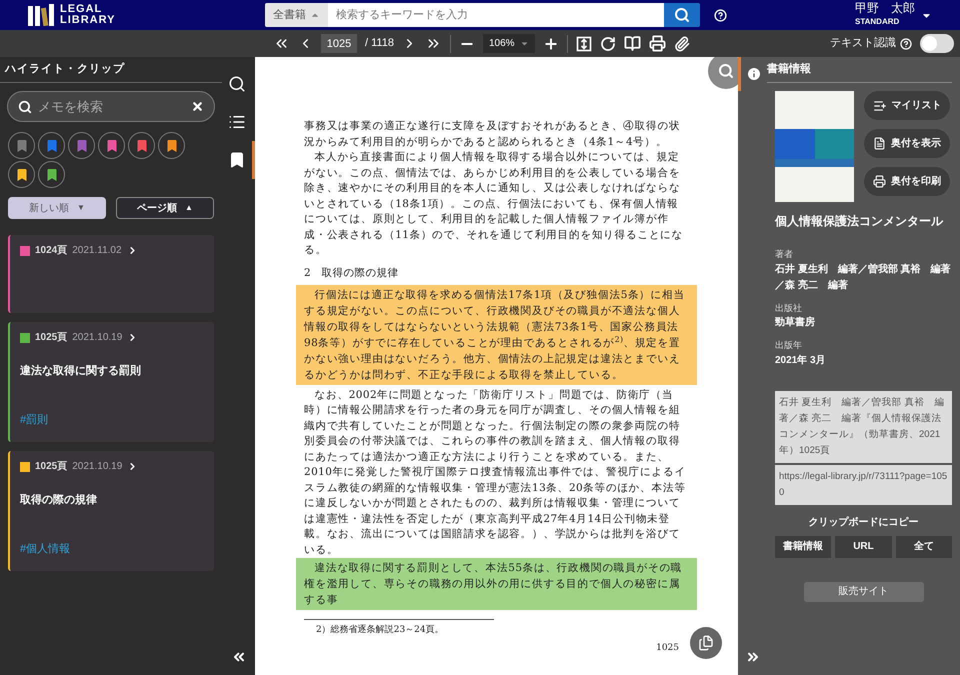 The width and height of the screenshot is (960, 675). What do you see at coordinates (51, 251) in the screenshot?
I see `clip-page: 1024頁` at bounding box center [51, 251].